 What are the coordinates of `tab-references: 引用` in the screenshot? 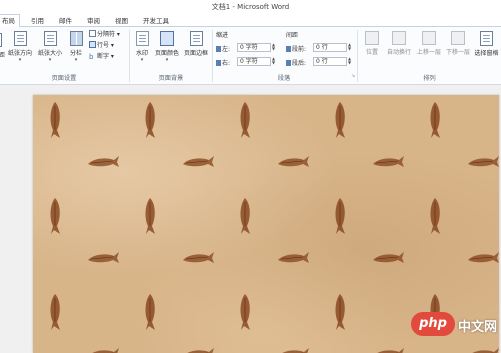 It's located at (37, 21).